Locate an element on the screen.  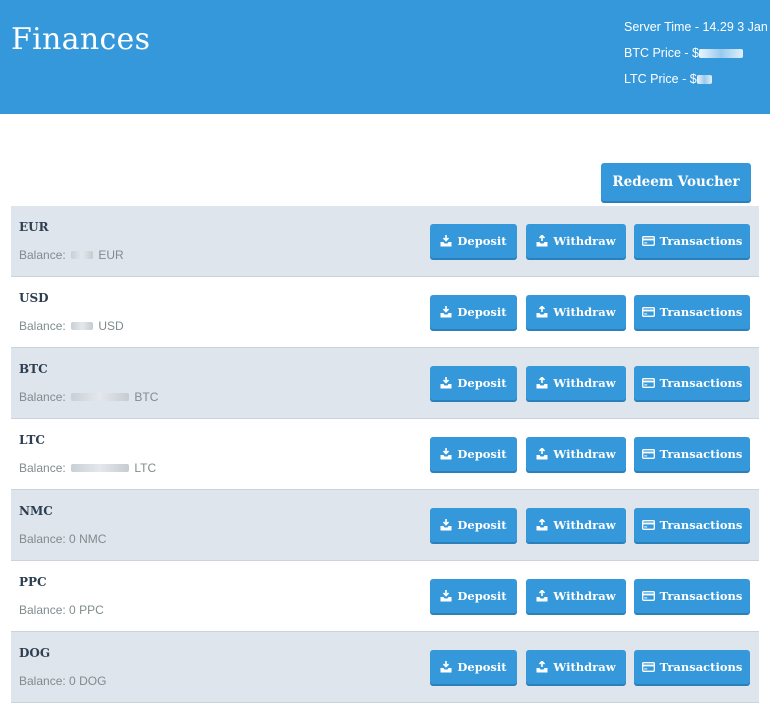
redeem-voucher-button: Redeem Voucher is located at coordinates (676, 182).